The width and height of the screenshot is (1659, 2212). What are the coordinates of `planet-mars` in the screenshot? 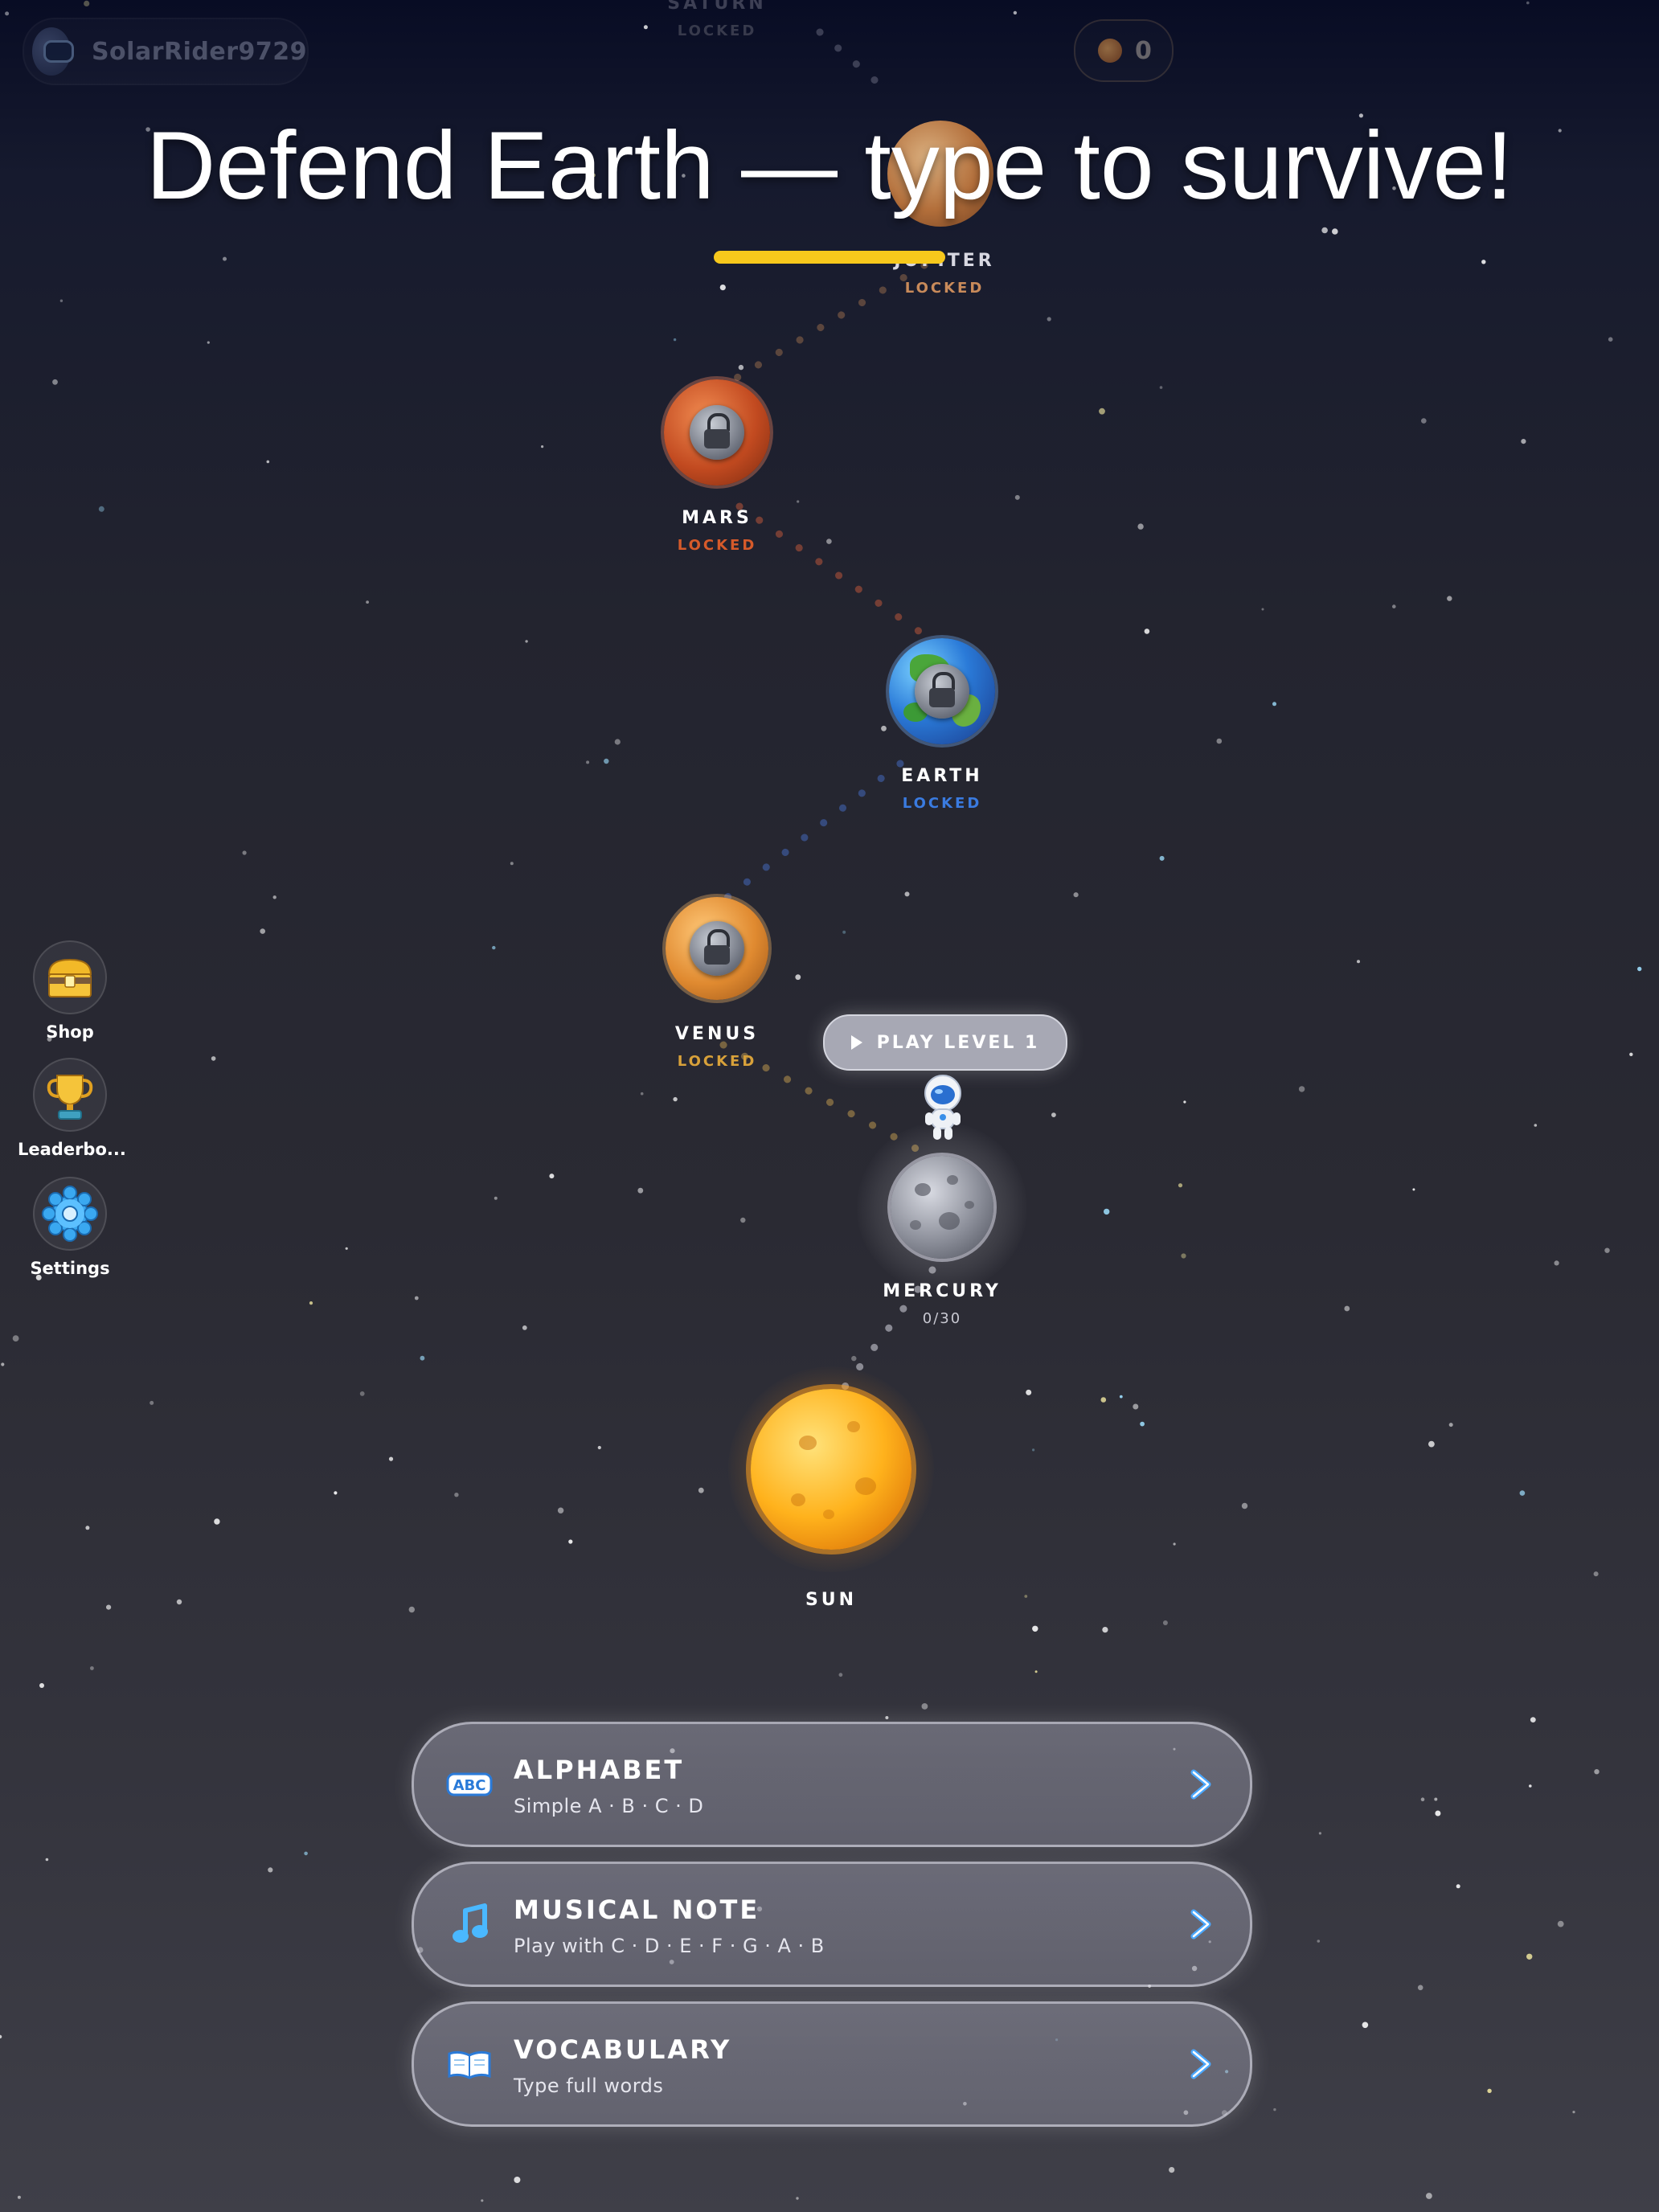 It's located at (717, 432).